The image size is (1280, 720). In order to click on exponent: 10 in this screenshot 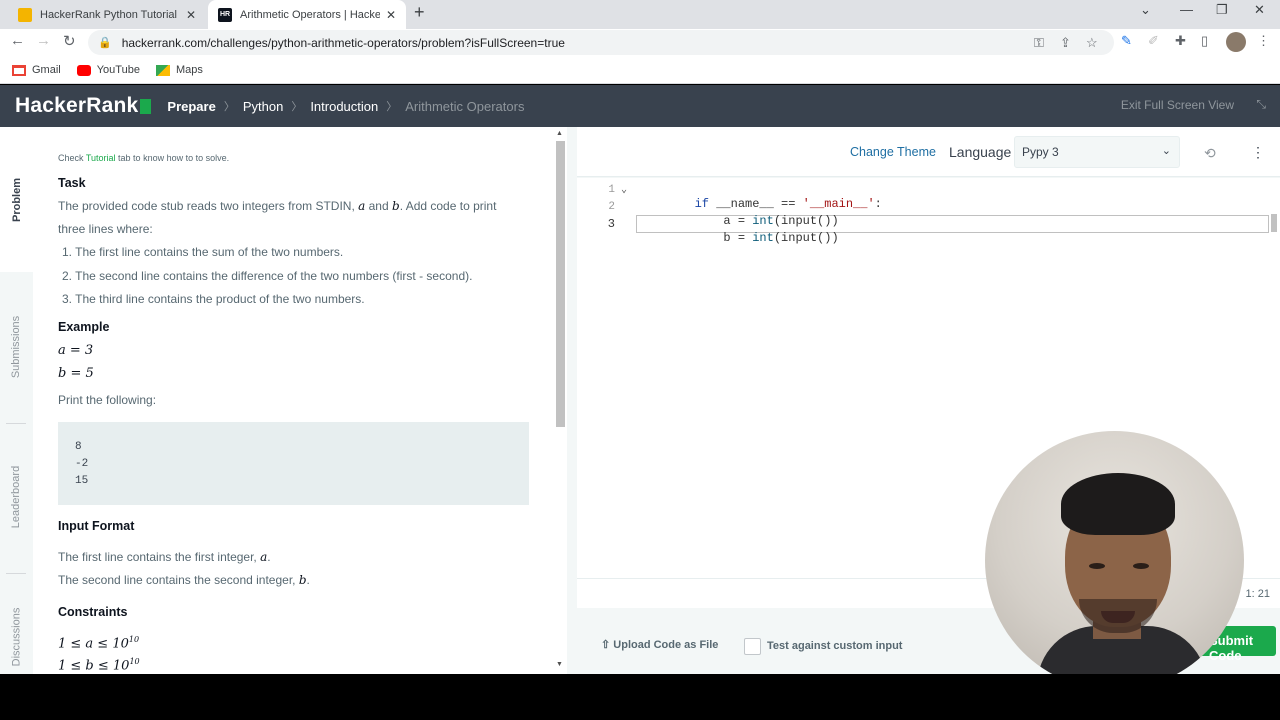, I will do `click(134, 661)`.